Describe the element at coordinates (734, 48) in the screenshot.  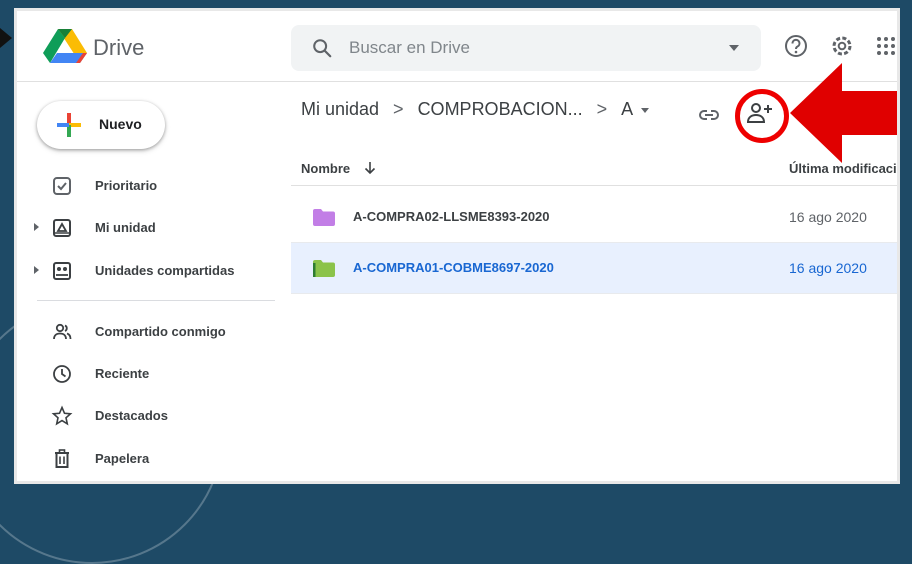
I see `search-options-icon` at that location.